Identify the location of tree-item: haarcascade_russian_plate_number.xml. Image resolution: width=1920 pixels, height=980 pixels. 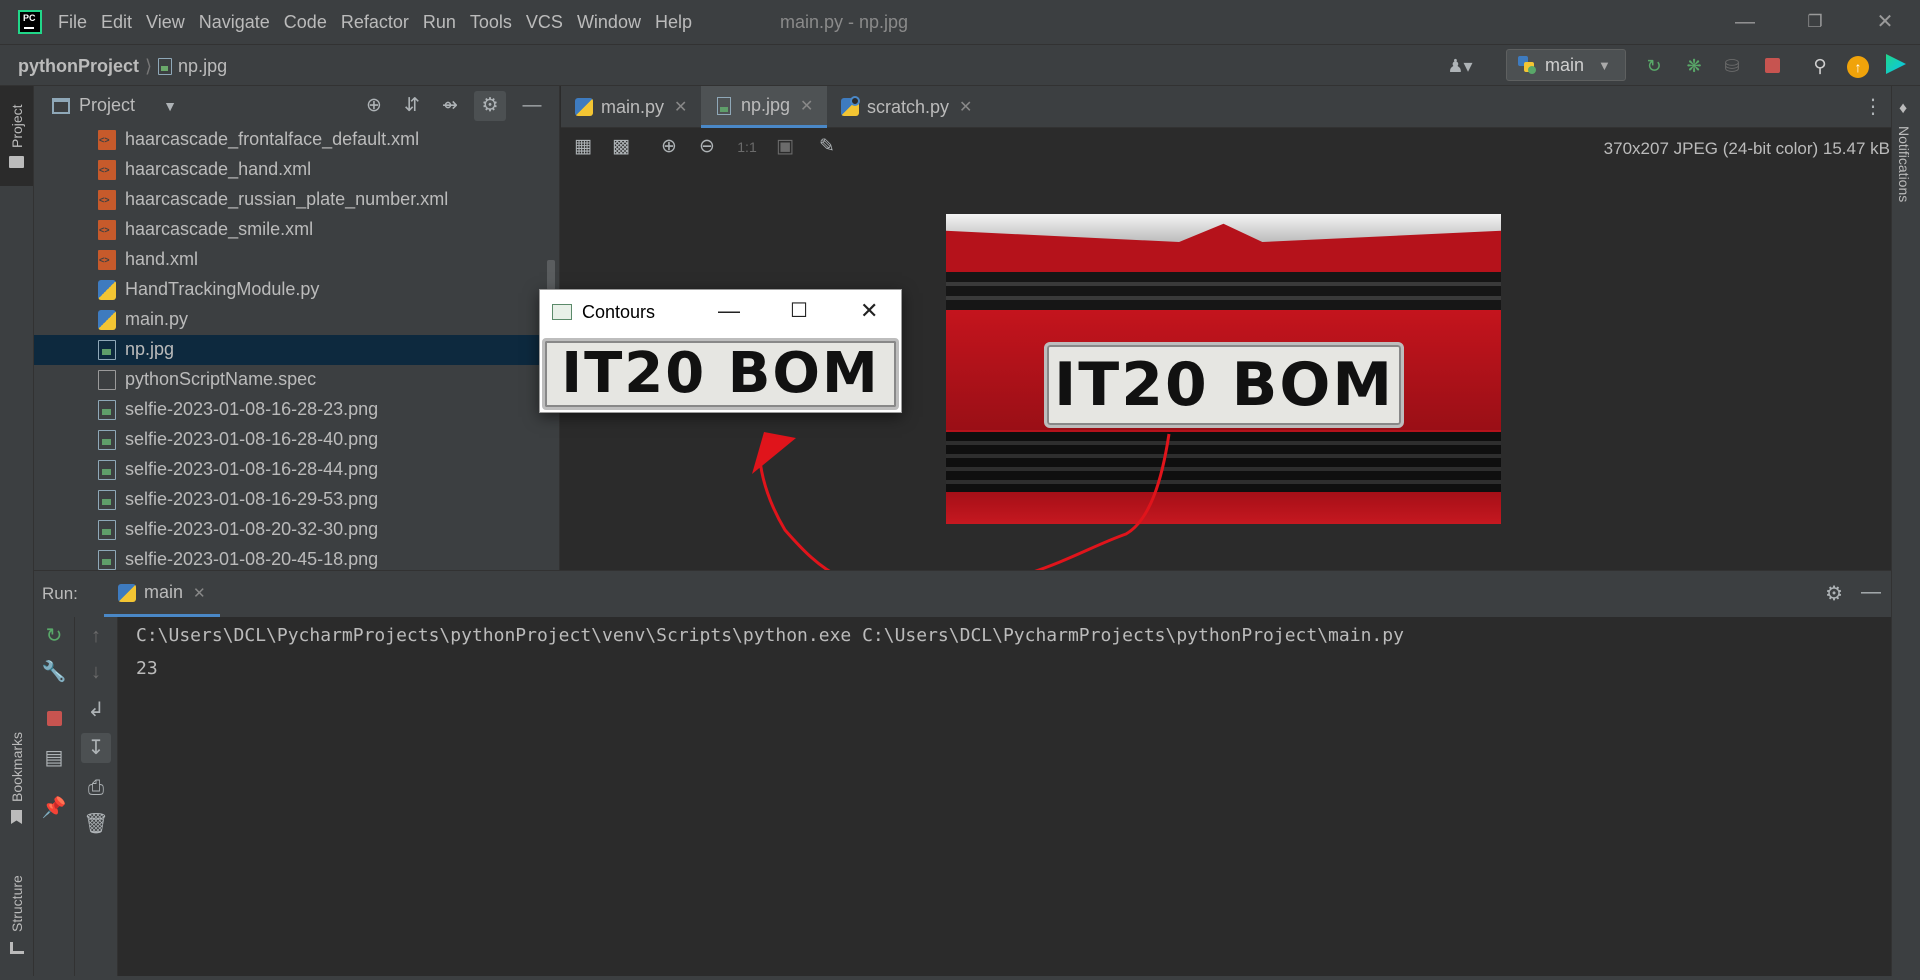
(297, 200).